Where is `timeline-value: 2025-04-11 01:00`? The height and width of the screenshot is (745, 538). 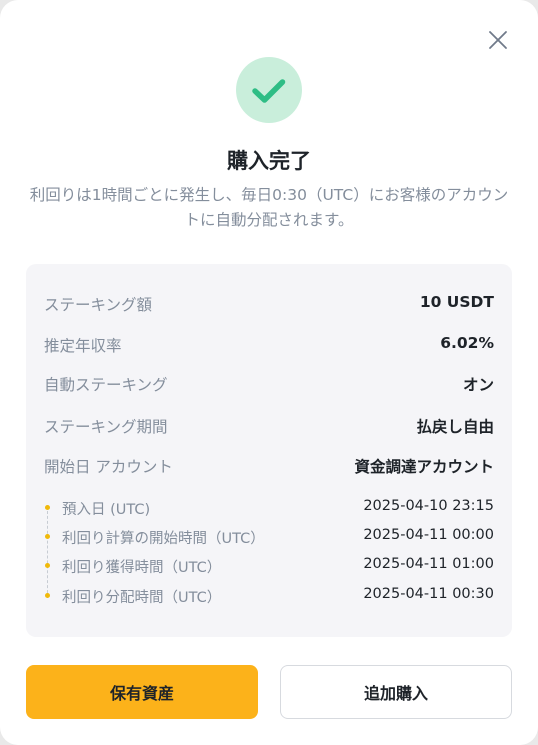 timeline-value: 2025-04-11 01:00 is located at coordinates (428, 564).